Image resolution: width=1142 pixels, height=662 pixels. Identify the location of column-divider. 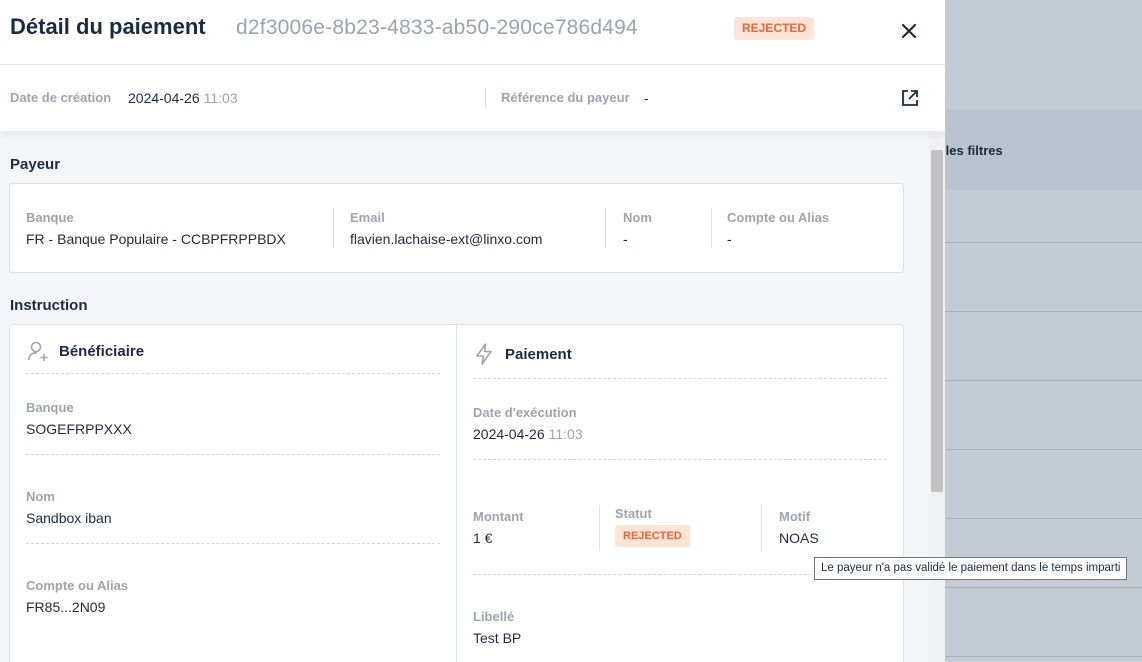
(456, 493).